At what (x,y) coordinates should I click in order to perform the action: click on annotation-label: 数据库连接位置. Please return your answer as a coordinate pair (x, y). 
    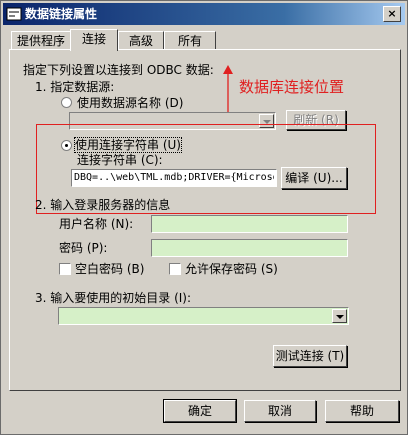
    Looking at the image, I should click on (292, 87).